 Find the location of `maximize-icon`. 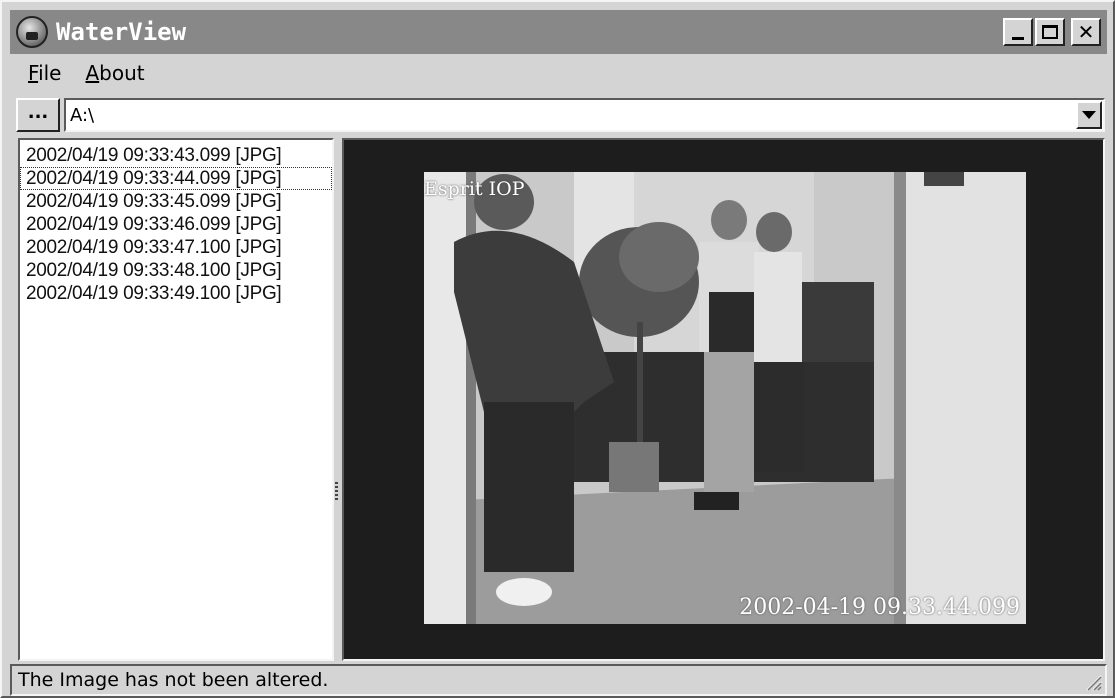

maximize-icon is located at coordinates (1050, 32).